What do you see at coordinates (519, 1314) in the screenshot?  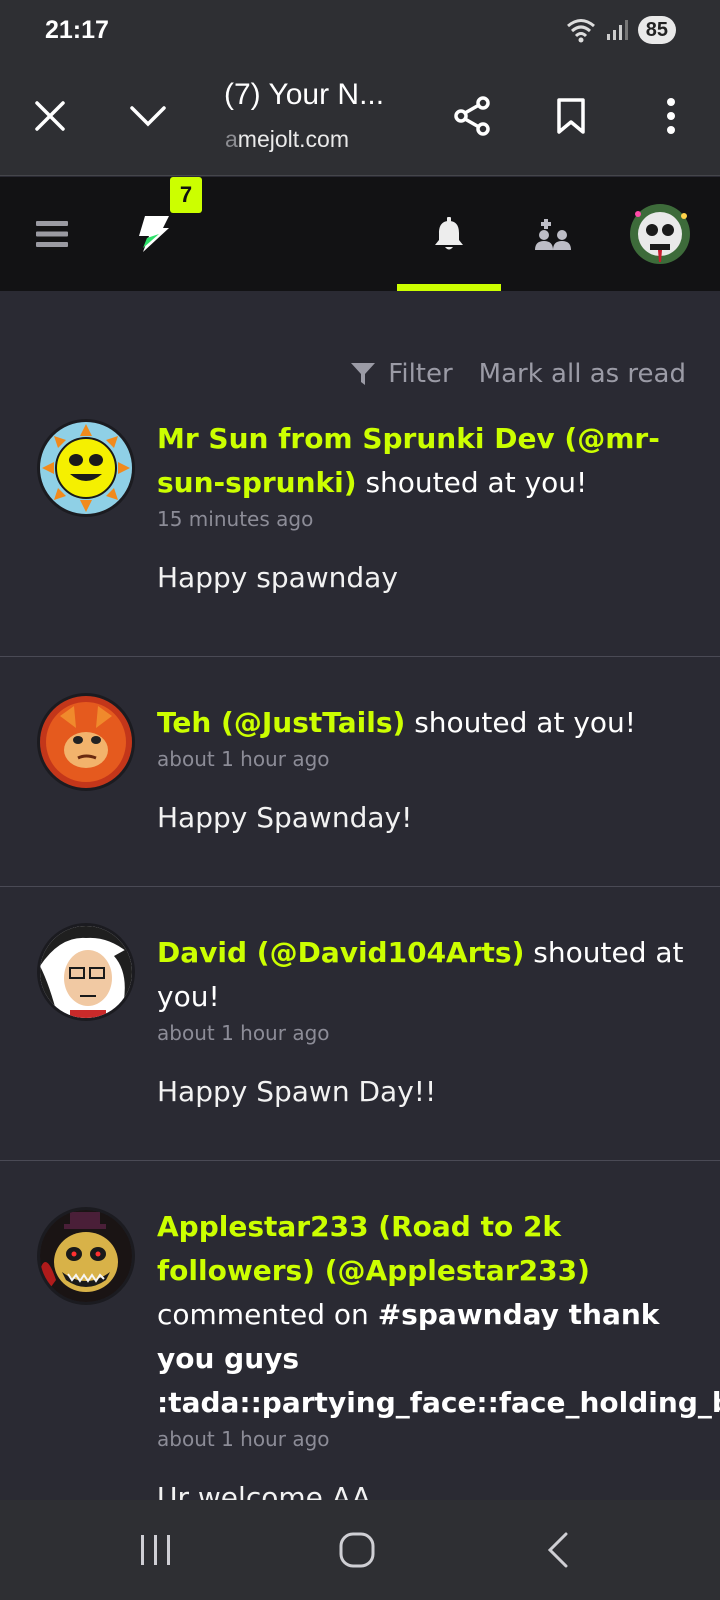 I see `post-link: #spawnday thank` at bounding box center [519, 1314].